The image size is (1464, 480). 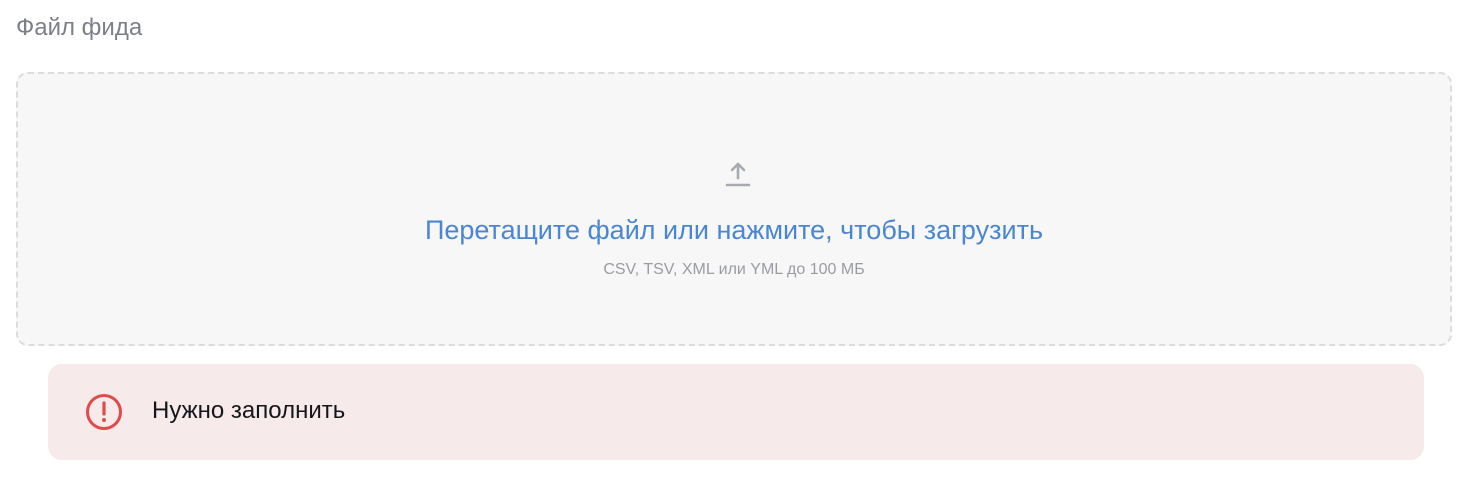 What do you see at coordinates (734, 269) in the screenshot?
I see `dropzone-hint: CSV, TSV, XML или YML до 100 МБ` at bounding box center [734, 269].